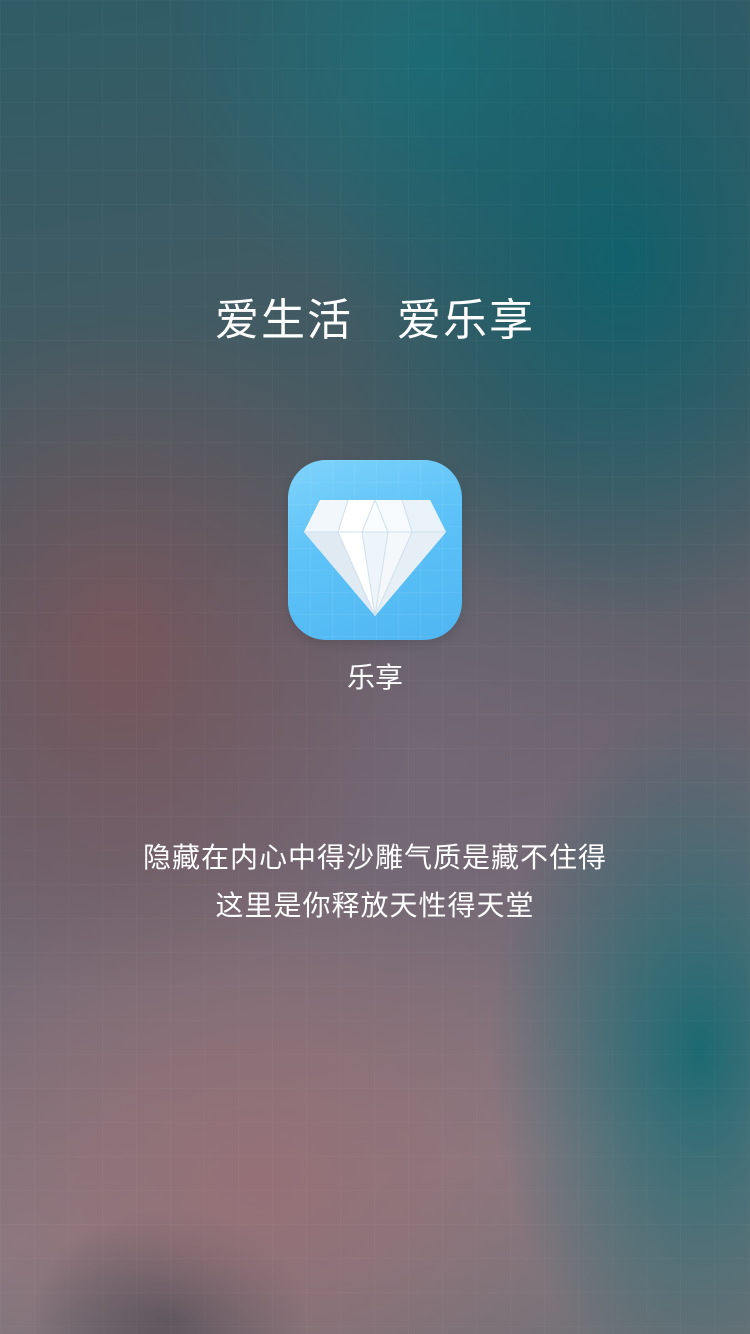 This screenshot has width=750, height=1334. Describe the element at coordinates (466, 320) in the screenshot. I see `slogan-right: 爱乐享` at that location.